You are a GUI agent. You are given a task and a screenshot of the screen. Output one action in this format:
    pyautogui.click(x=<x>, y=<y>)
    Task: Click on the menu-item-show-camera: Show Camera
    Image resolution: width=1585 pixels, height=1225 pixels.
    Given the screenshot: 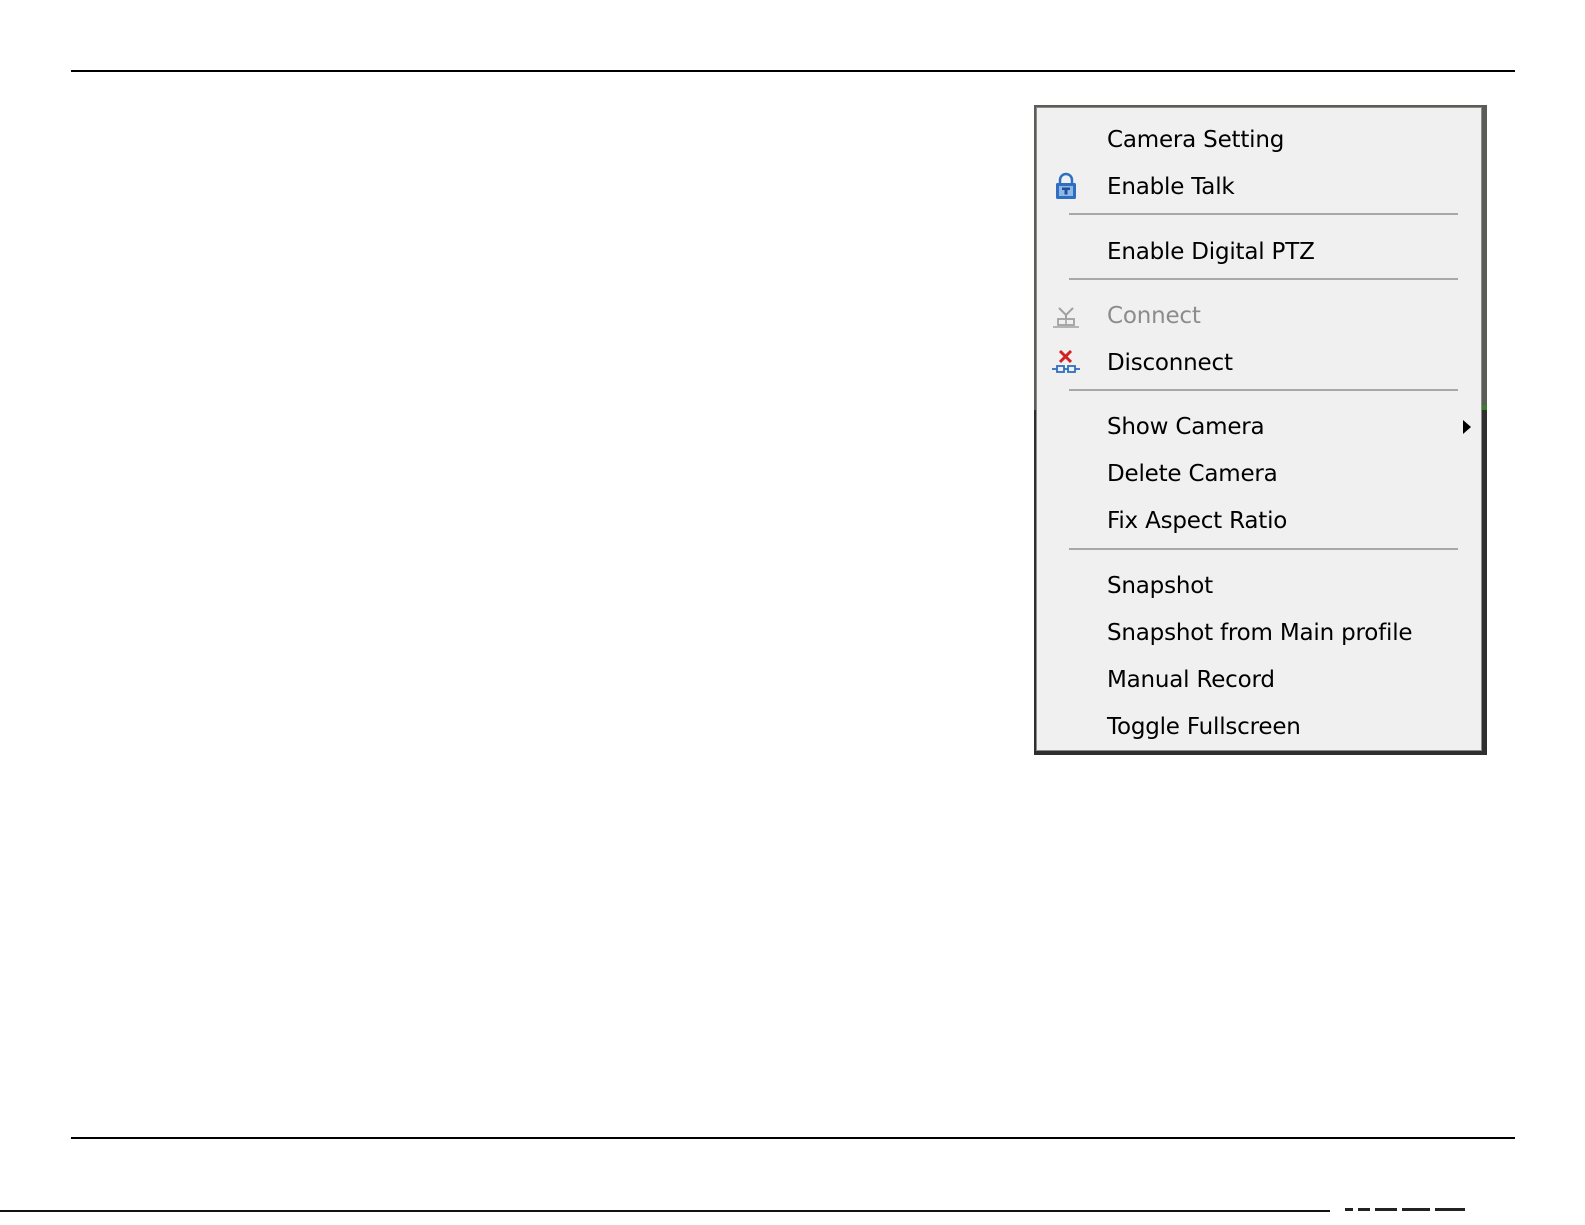 What is the action you would take?
    pyautogui.click(x=1259, y=426)
    